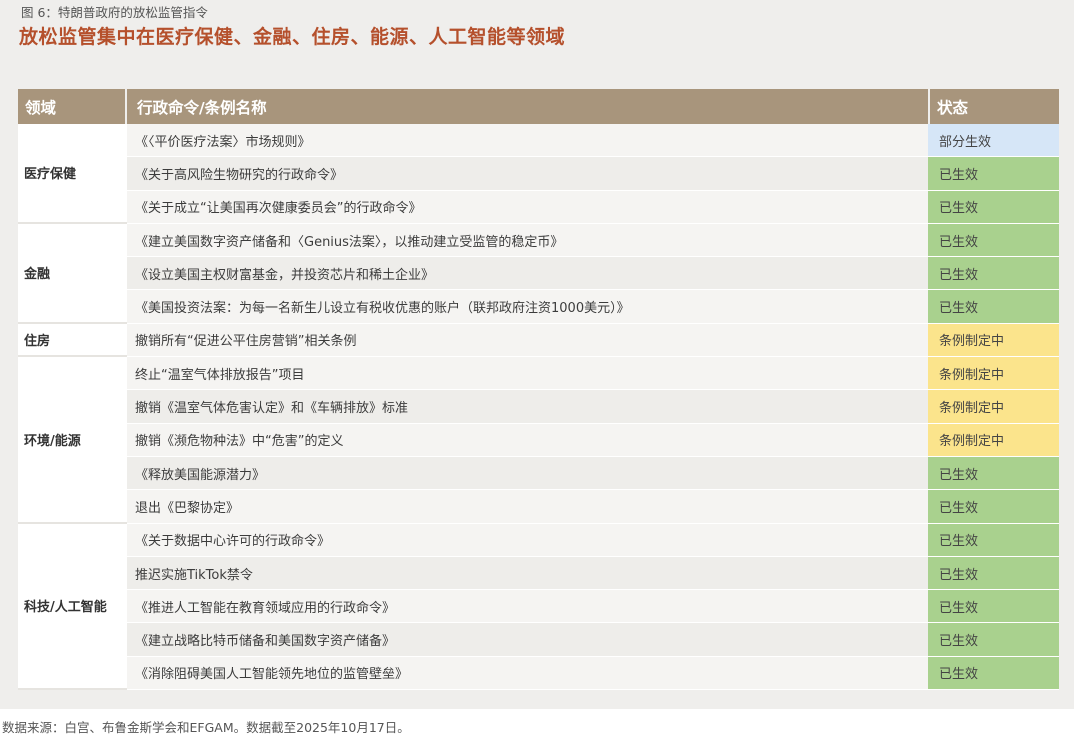  Describe the element at coordinates (993, 106) in the screenshot. I see `header-status: 状态` at that location.